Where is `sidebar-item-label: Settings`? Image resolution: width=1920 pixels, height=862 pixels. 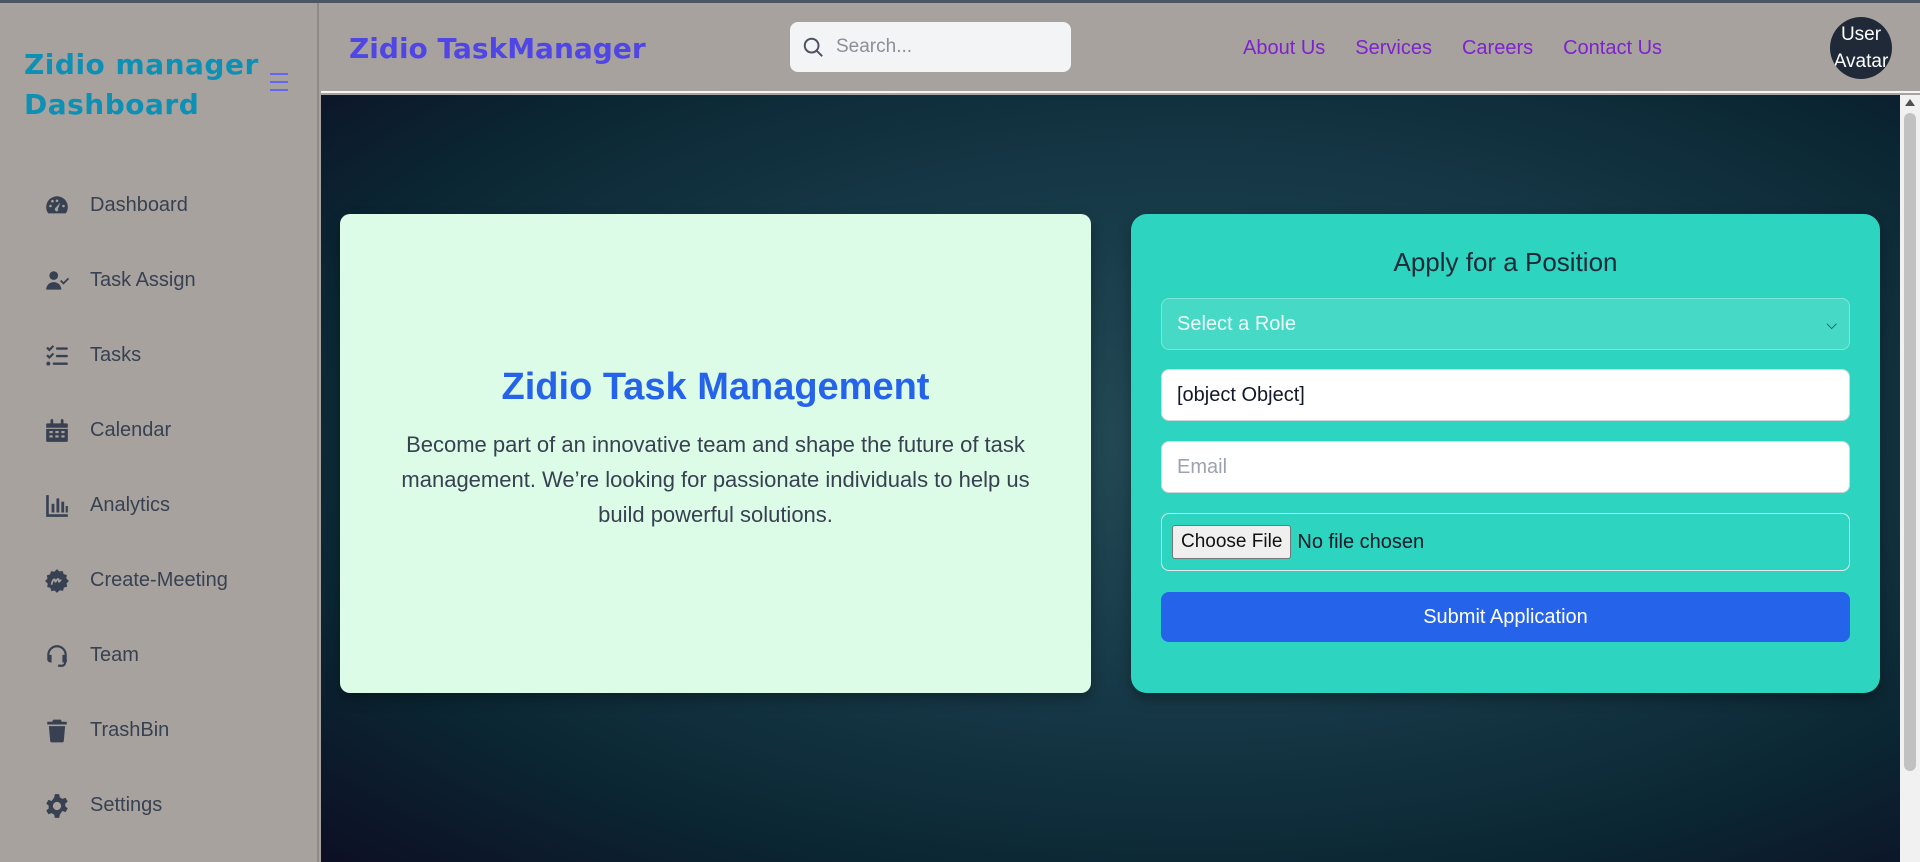
sidebar-item-label: Settings is located at coordinates (126, 805).